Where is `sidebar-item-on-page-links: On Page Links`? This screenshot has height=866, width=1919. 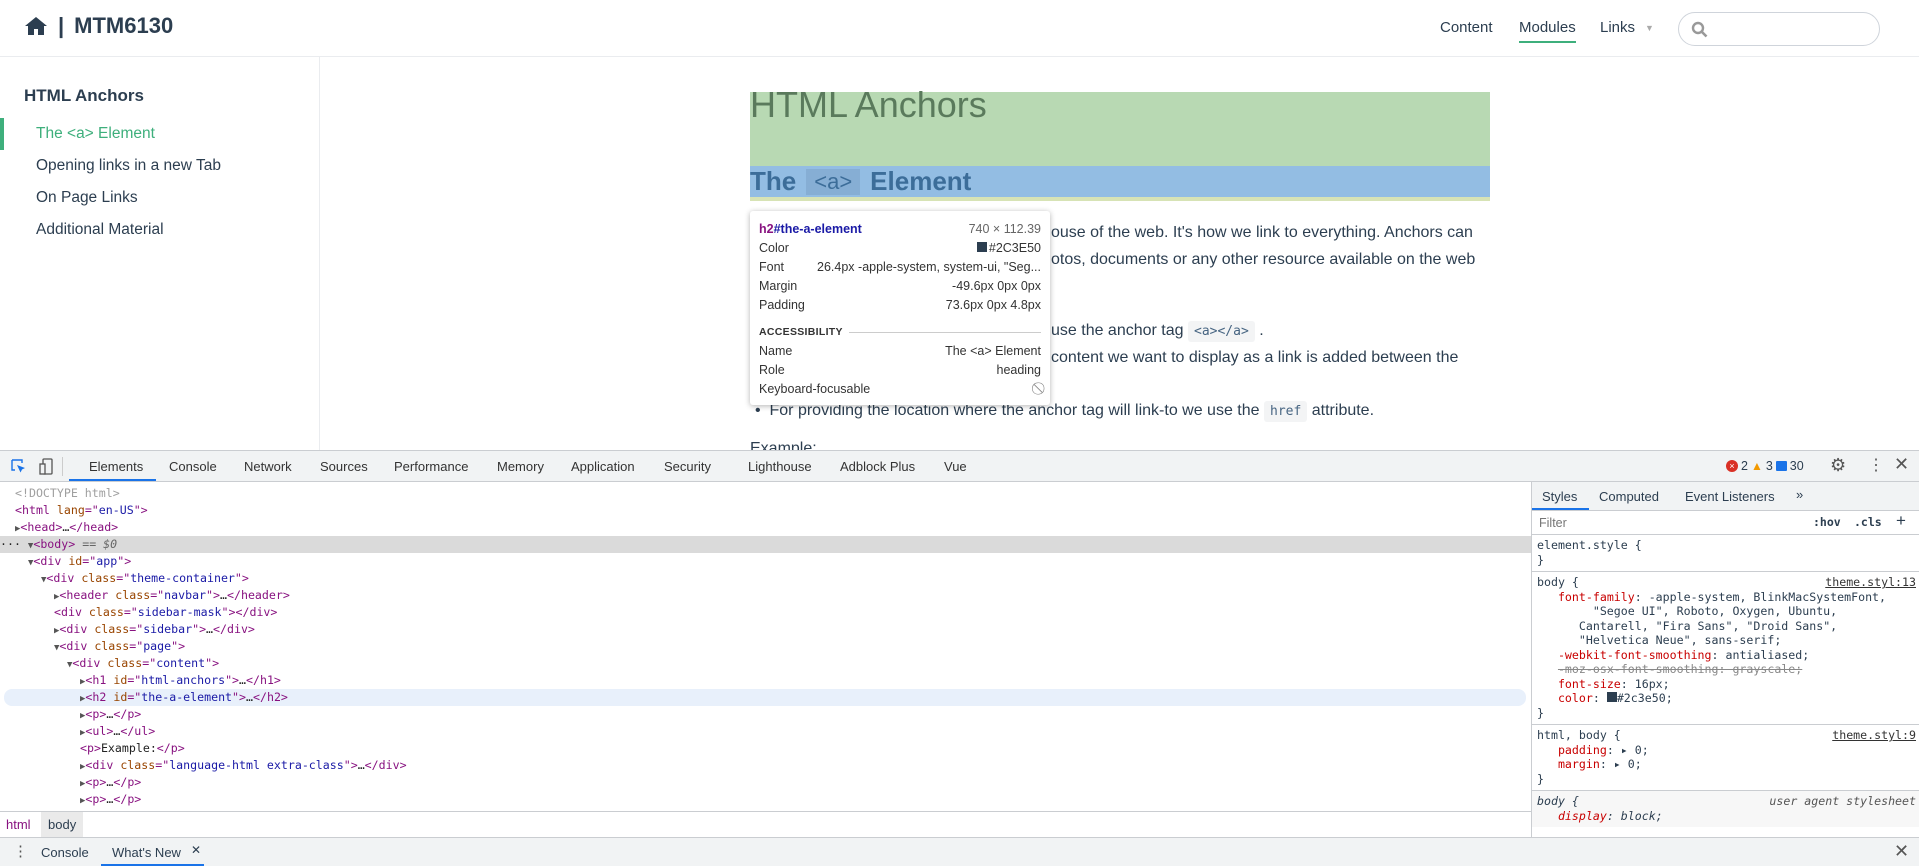
sidebar-item-on-page-links: On Page Links is located at coordinates (87, 198).